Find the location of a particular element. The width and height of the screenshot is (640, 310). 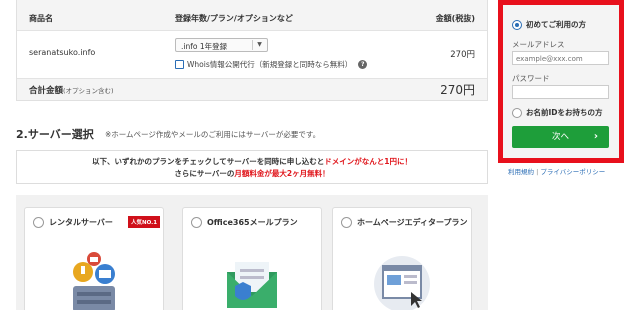

domain-price: 270円 is located at coordinates (462, 55).